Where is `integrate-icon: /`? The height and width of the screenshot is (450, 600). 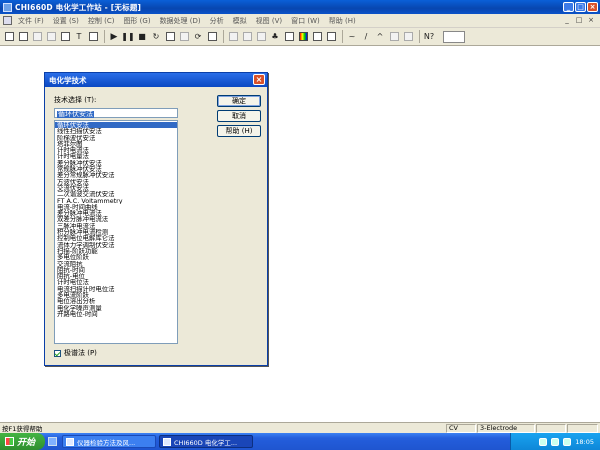 integrate-icon: / is located at coordinates (366, 37).